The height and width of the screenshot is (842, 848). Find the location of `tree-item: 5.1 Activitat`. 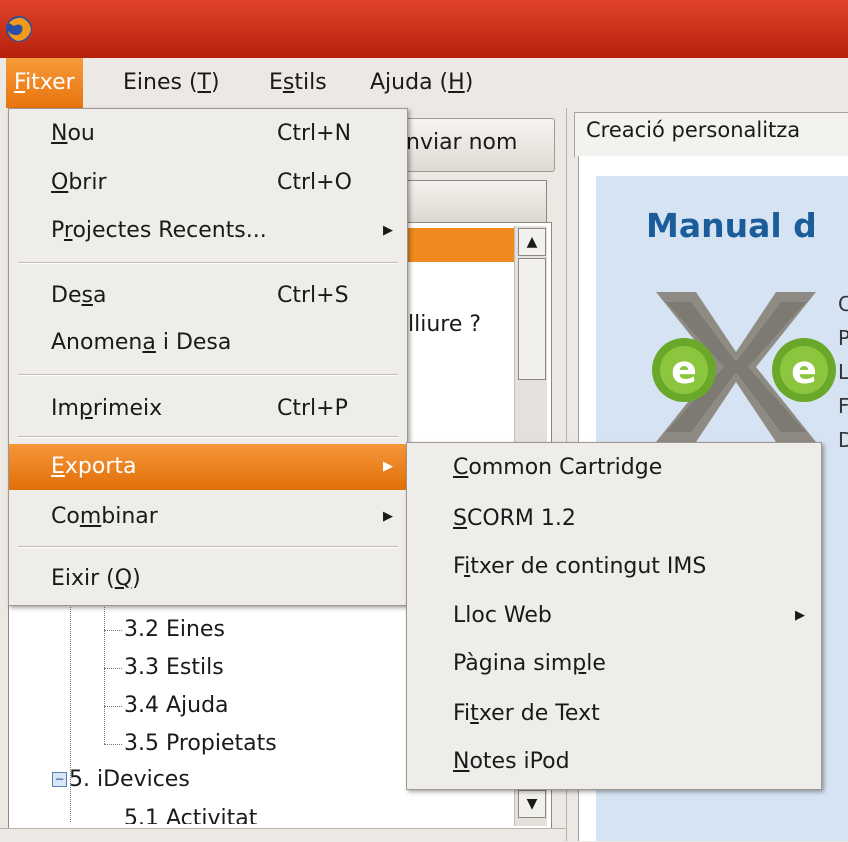

tree-item: 5.1 Activitat is located at coordinates (190, 815).